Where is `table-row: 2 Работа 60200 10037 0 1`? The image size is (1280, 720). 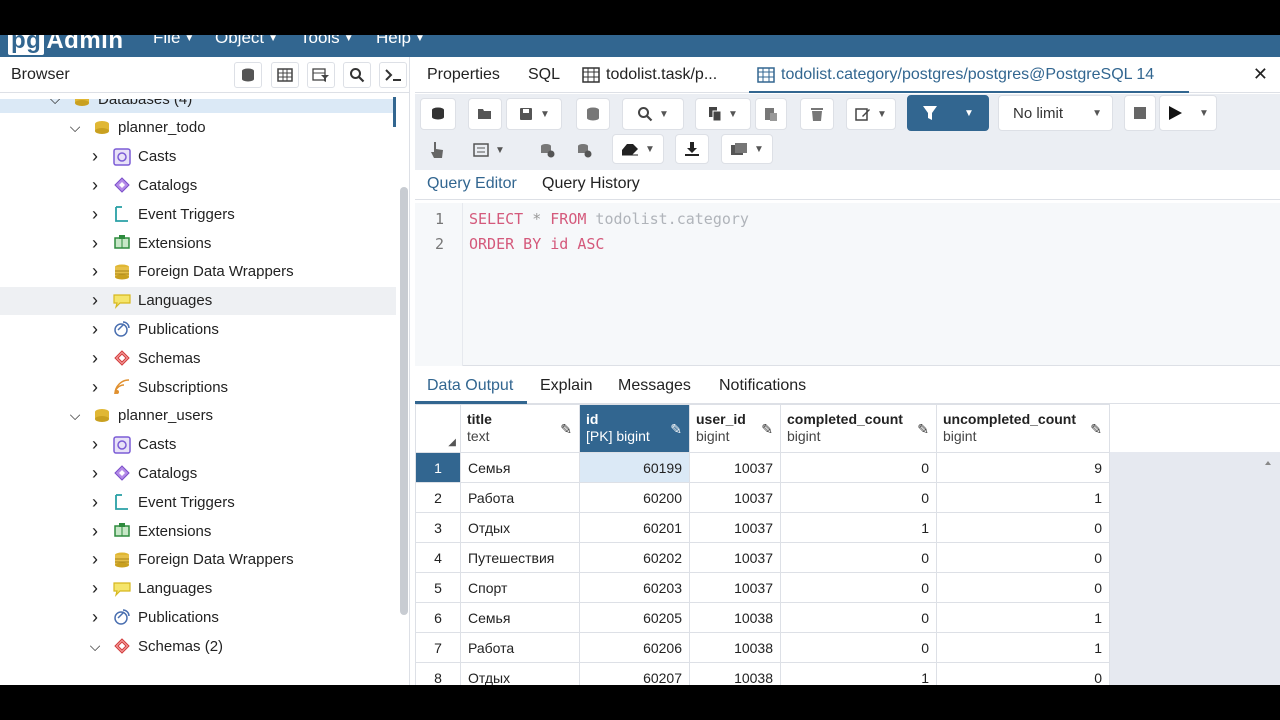 table-row: 2 Работа 60200 10037 0 1 is located at coordinates (762, 497).